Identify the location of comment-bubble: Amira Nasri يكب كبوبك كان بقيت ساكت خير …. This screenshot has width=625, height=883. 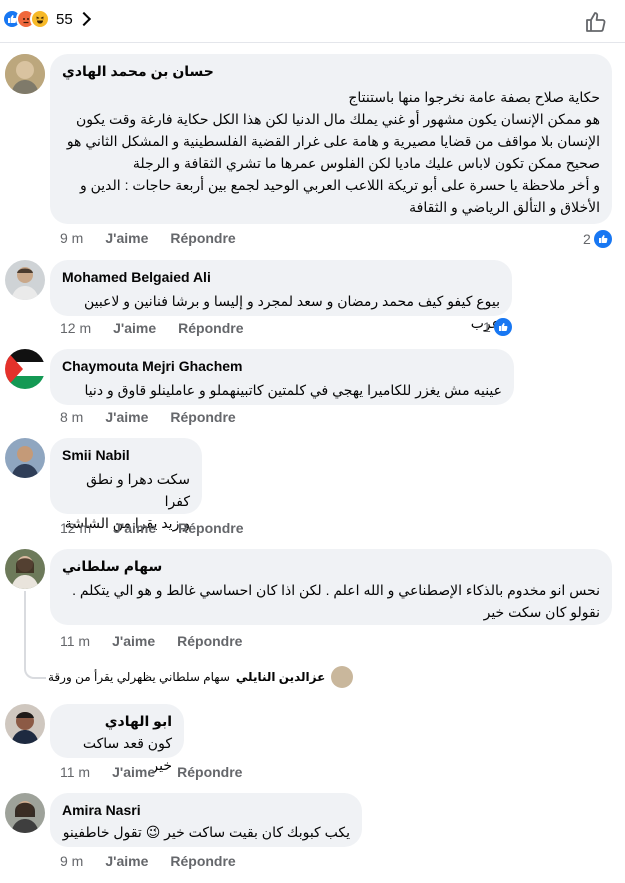
(206, 820).